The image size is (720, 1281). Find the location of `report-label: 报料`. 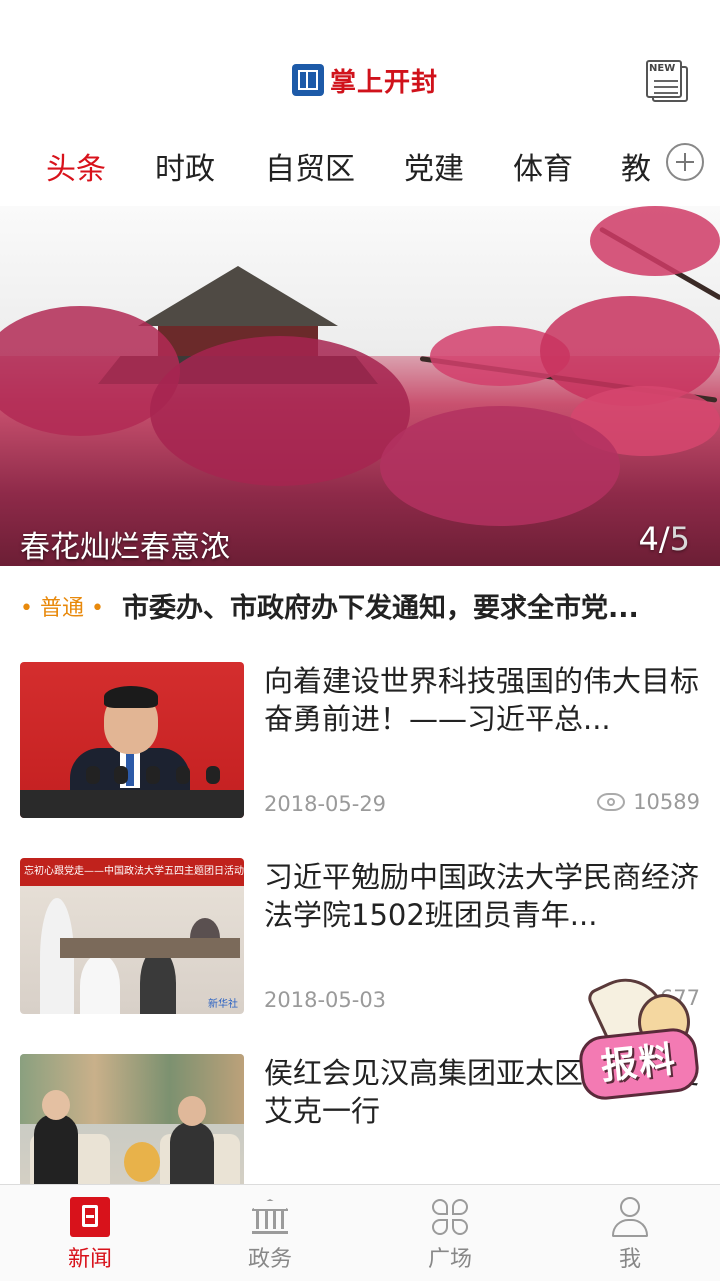

report-label: 报料 is located at coordinates (639, 1064).